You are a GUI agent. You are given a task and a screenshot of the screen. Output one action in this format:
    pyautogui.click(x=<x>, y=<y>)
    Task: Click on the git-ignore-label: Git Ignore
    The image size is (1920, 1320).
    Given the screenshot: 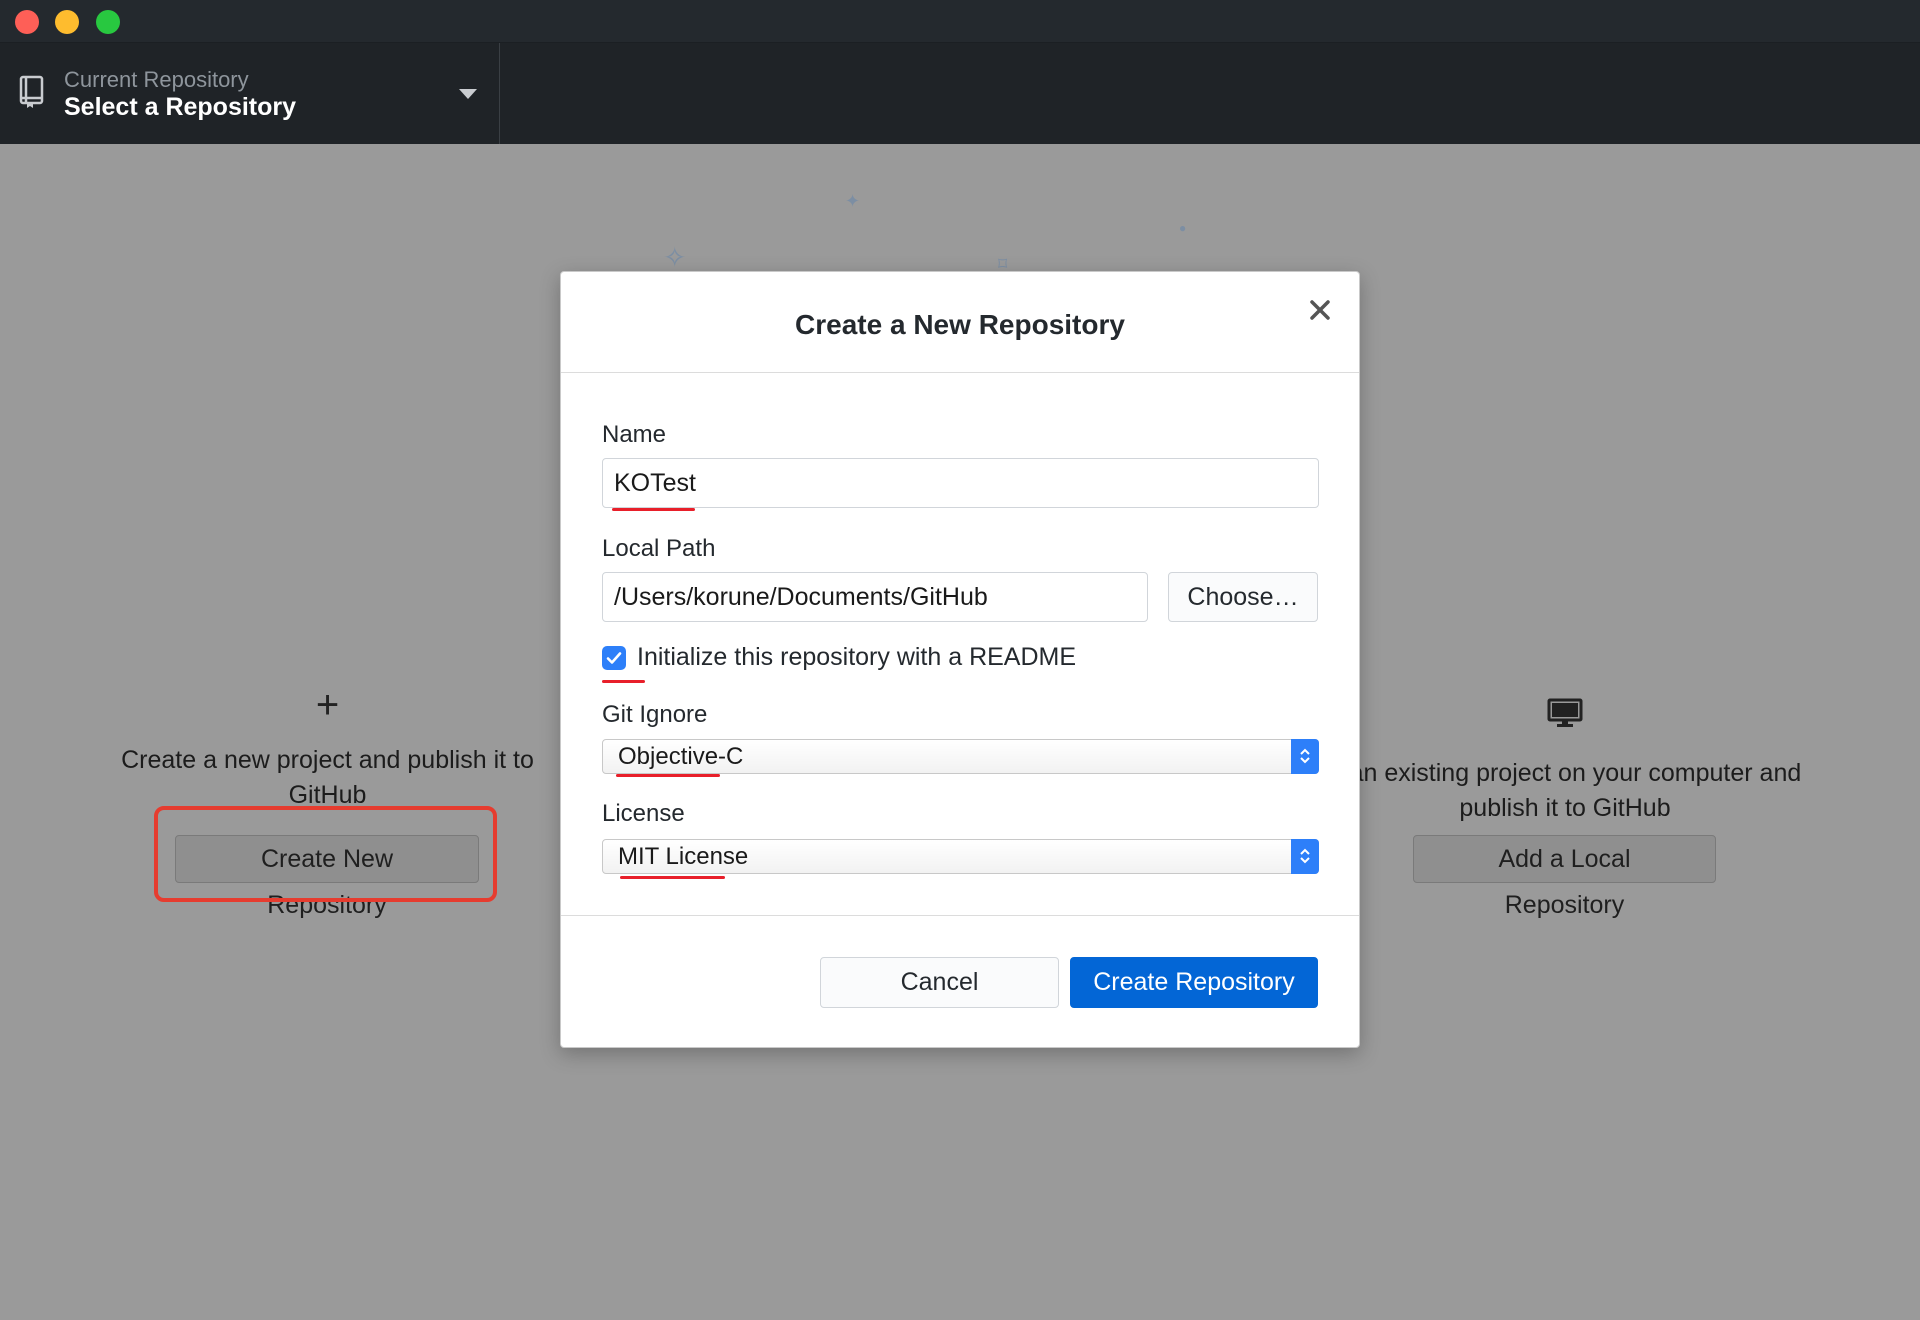 What is the action you would take?
    pyautogui.click(x=655, y=714)
    